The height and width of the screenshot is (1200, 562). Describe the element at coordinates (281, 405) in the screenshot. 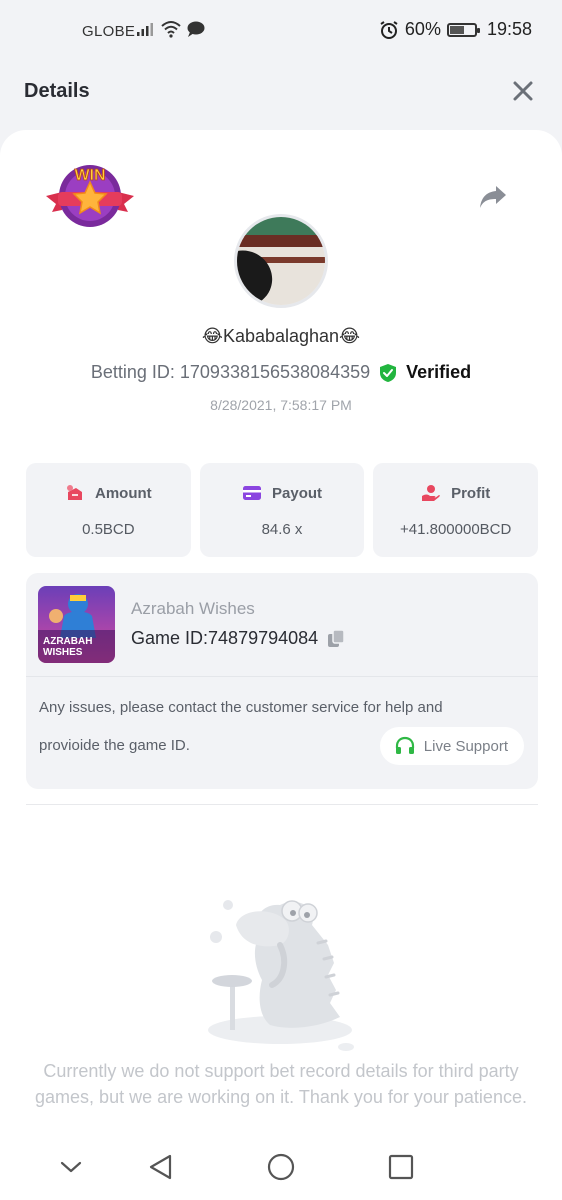

I see `bet-datetime: 8/28/2021, 7:58:17 PM` at that location.